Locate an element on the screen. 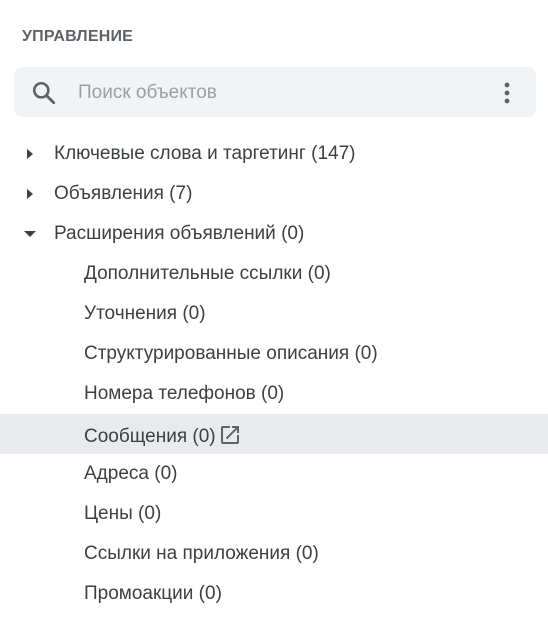 Image resolution: width=548 pixels, height=618 pixels. caret-down-icon is located at coordinates (30, 234).